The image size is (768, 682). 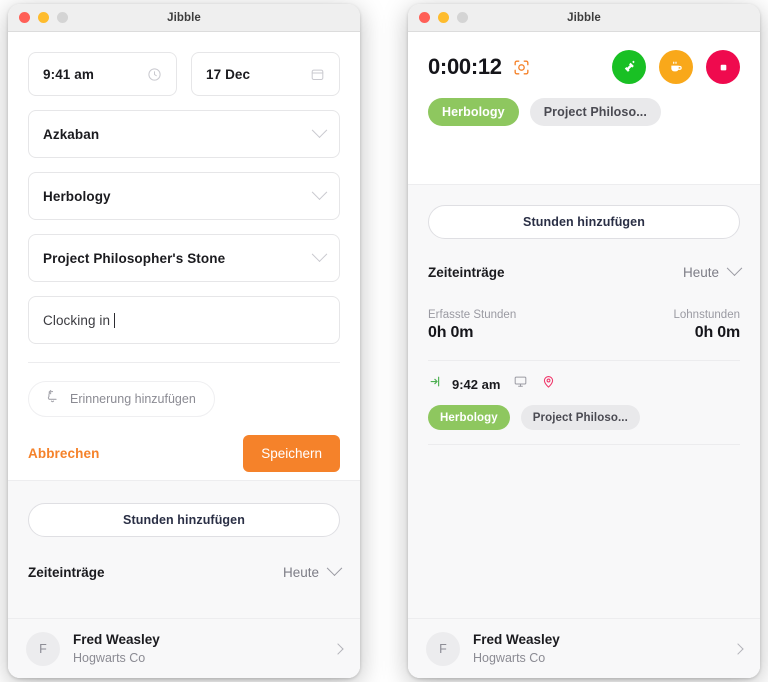 What do you see at coordinates (521, 67) in the screenshot?
I see `face-scan-icon` at bounding box center [521, 67].